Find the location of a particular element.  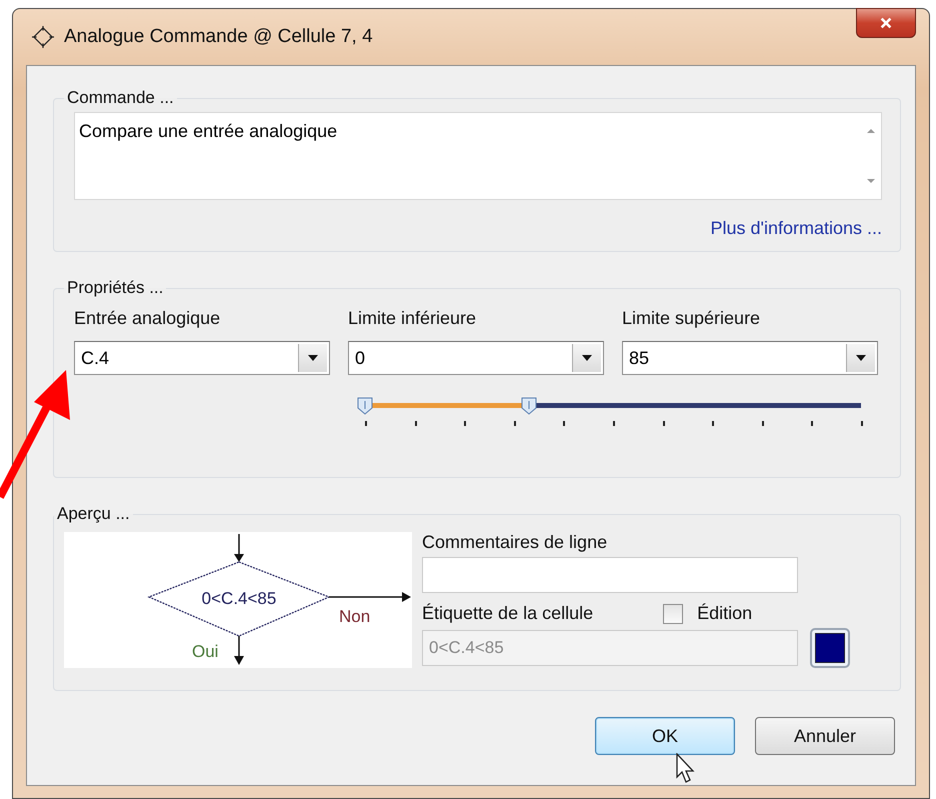

field-label: Entrée analogique is located at coordinates (148, 318).